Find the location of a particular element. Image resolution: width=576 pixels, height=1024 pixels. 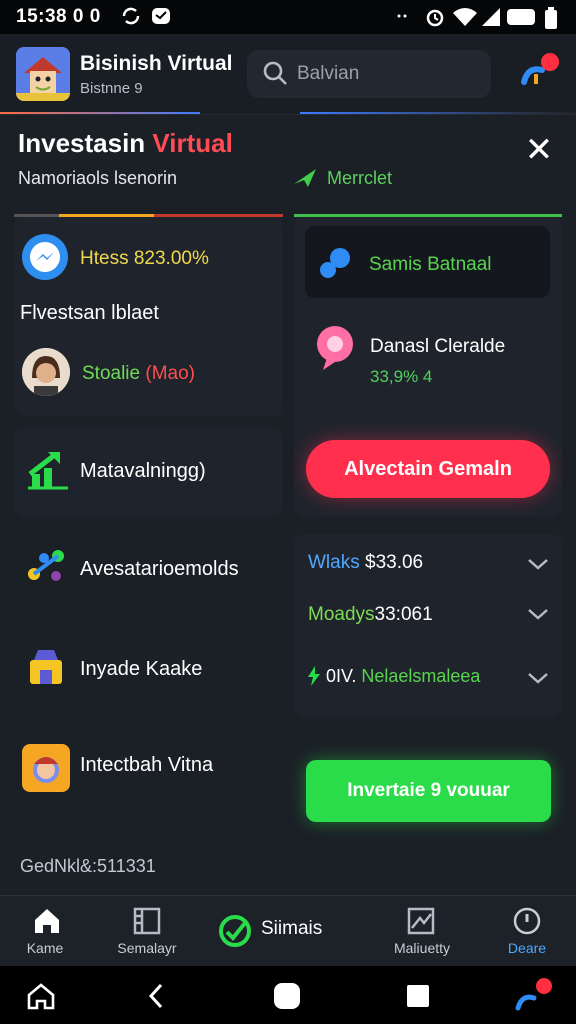

user-avatar is located at coordinates (46, 372).